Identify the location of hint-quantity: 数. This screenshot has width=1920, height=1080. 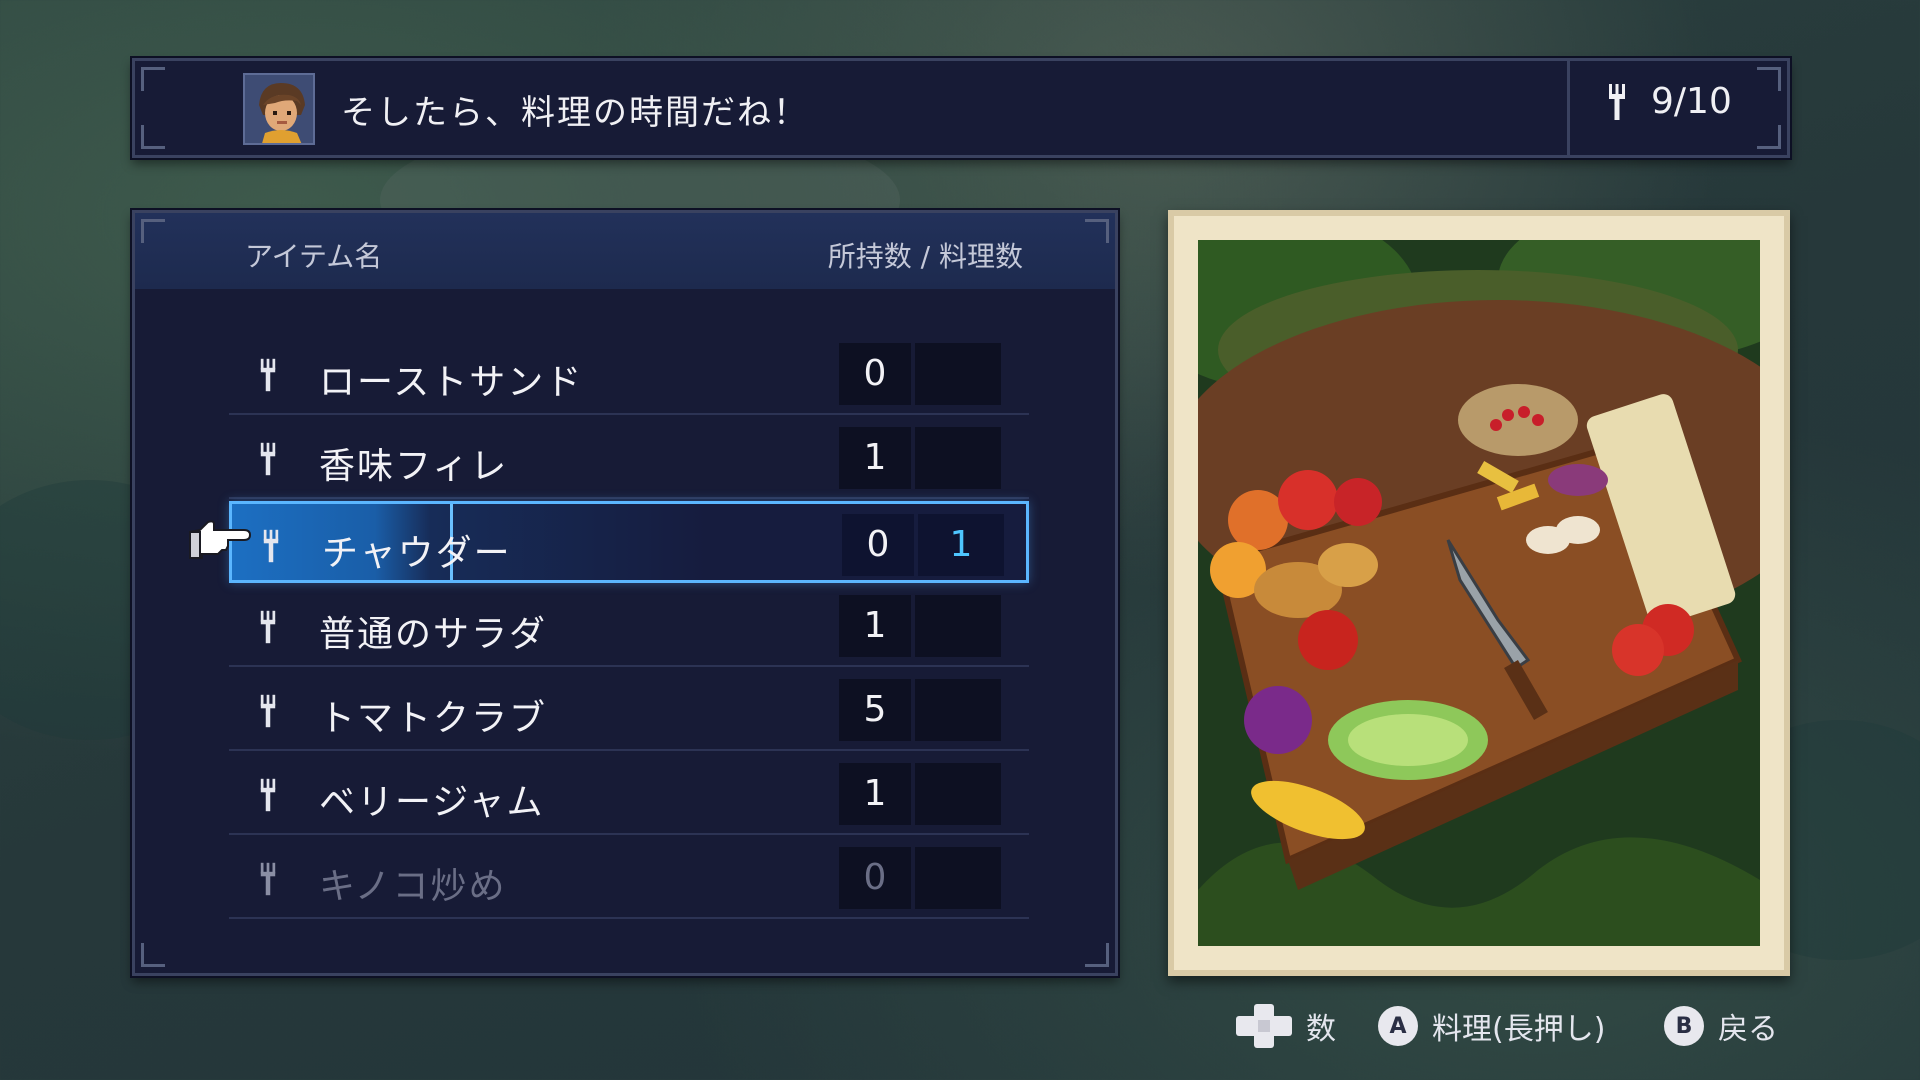
(1286, 1026).